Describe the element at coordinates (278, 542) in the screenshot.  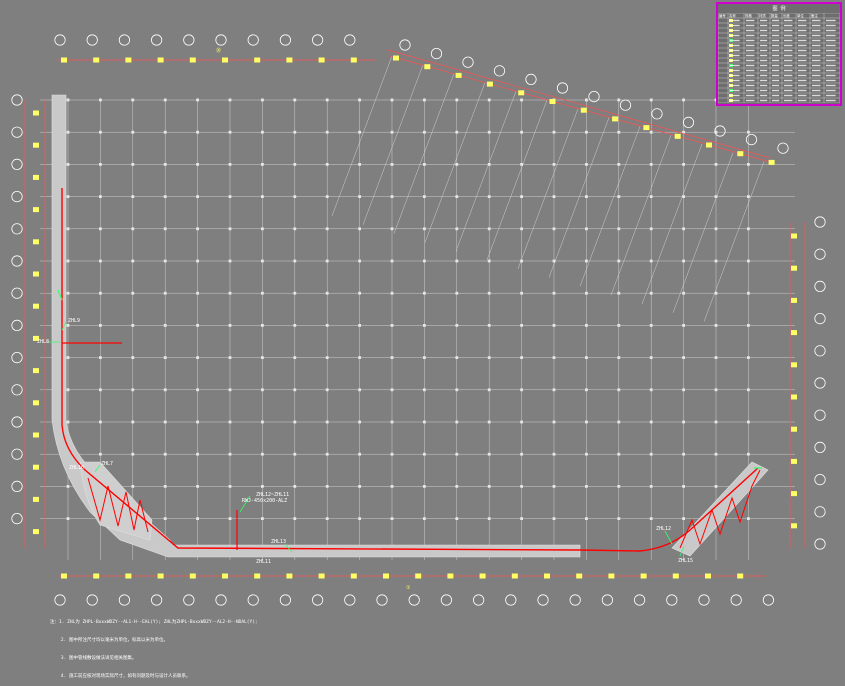
I see `label-zhl13: ZHL13` at that location.